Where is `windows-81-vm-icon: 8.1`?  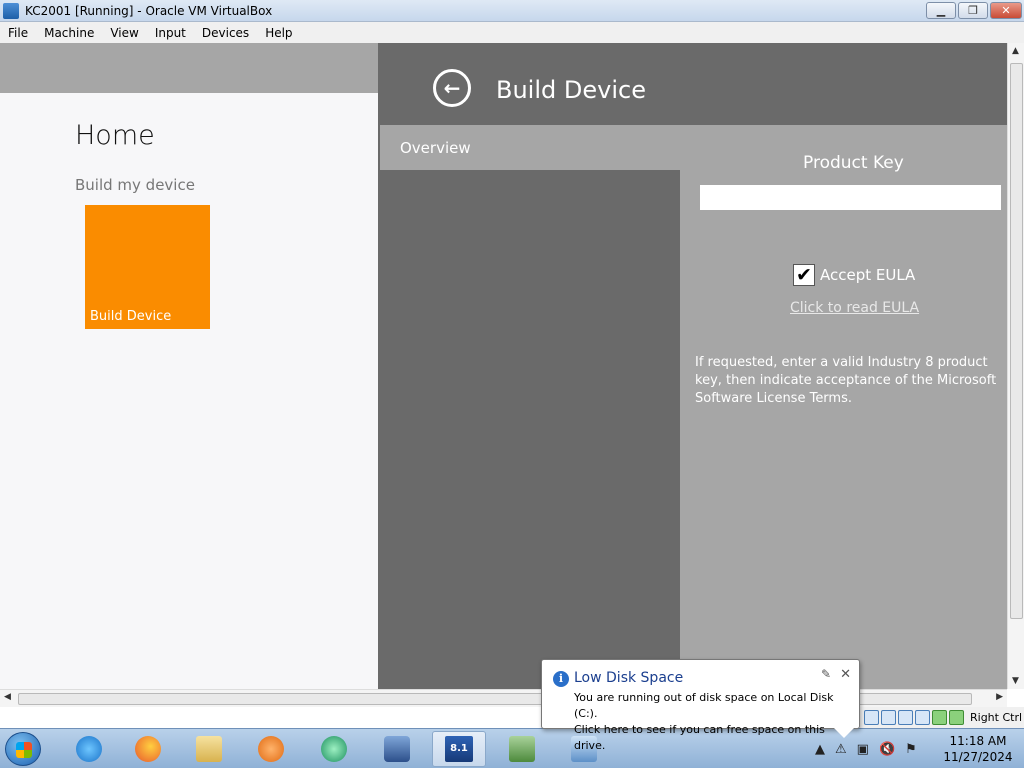 windows-81-vm-icon: 8.1 is located at coordinates (459, 749).